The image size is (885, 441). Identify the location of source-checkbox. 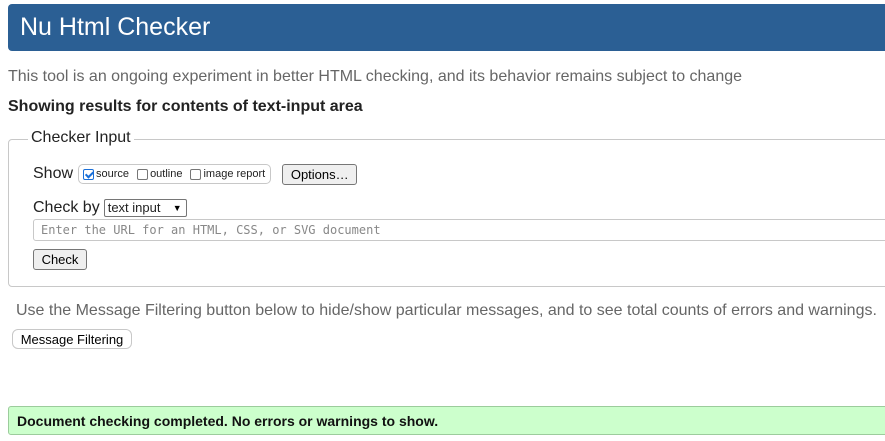
(89, 174).